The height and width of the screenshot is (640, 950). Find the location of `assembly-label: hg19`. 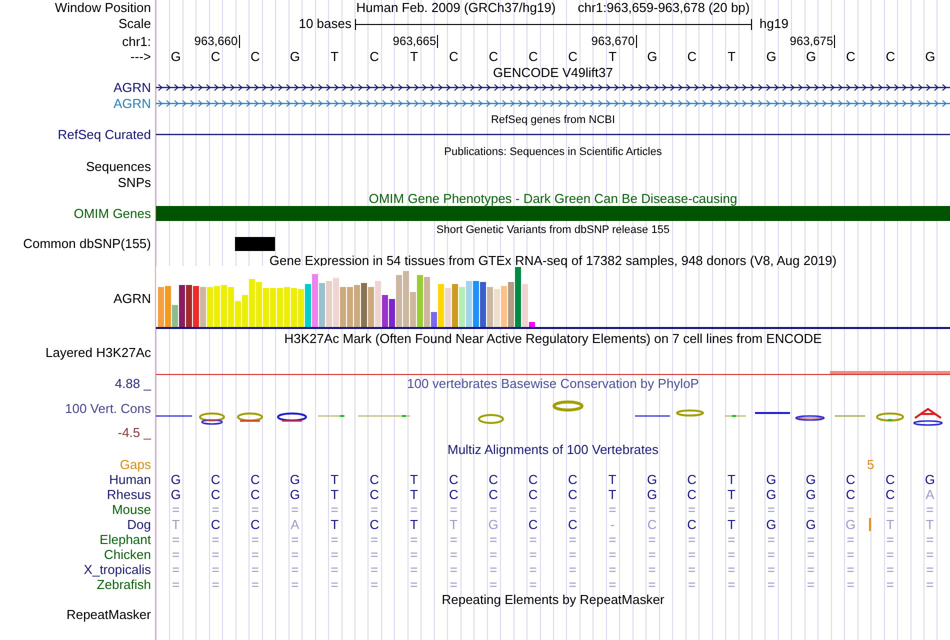

assembly-label: hg19 is located at coordinates (774, 23).